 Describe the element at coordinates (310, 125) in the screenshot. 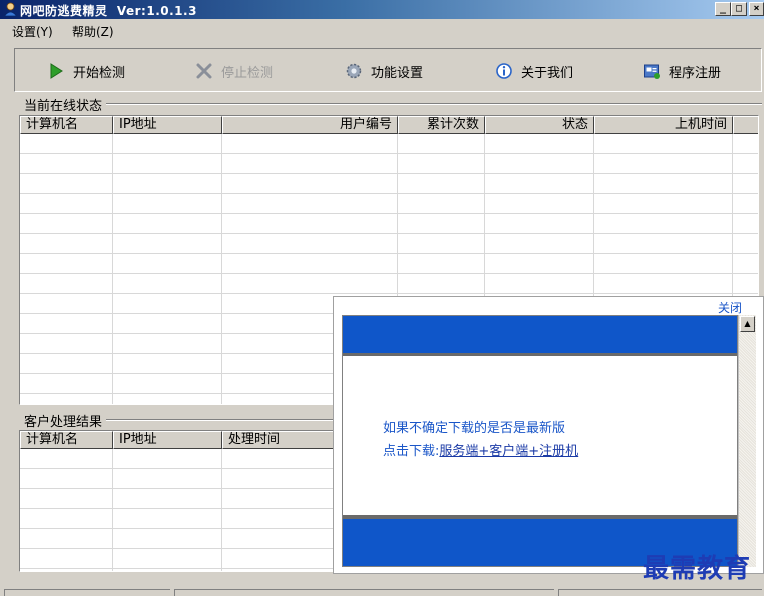

I see `col-user-id: 用户编号` at that location.